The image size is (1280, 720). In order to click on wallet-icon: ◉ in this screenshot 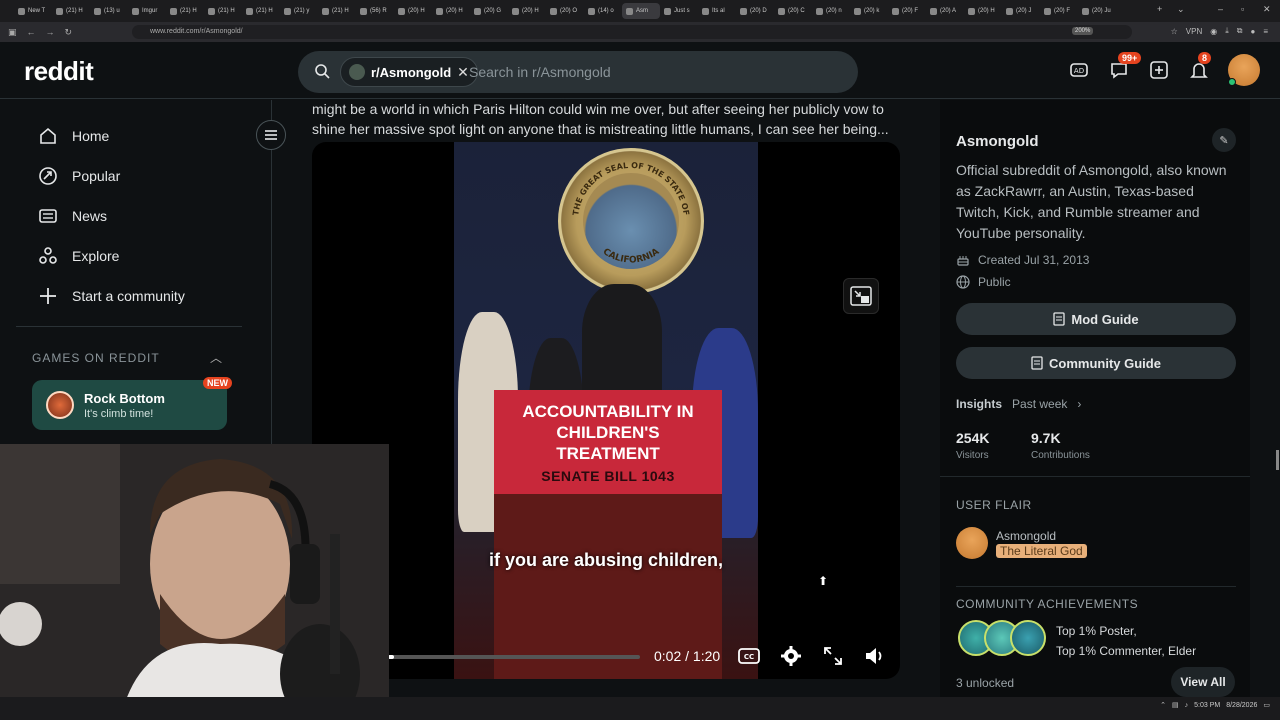, I will do `click(1213, 31)`.